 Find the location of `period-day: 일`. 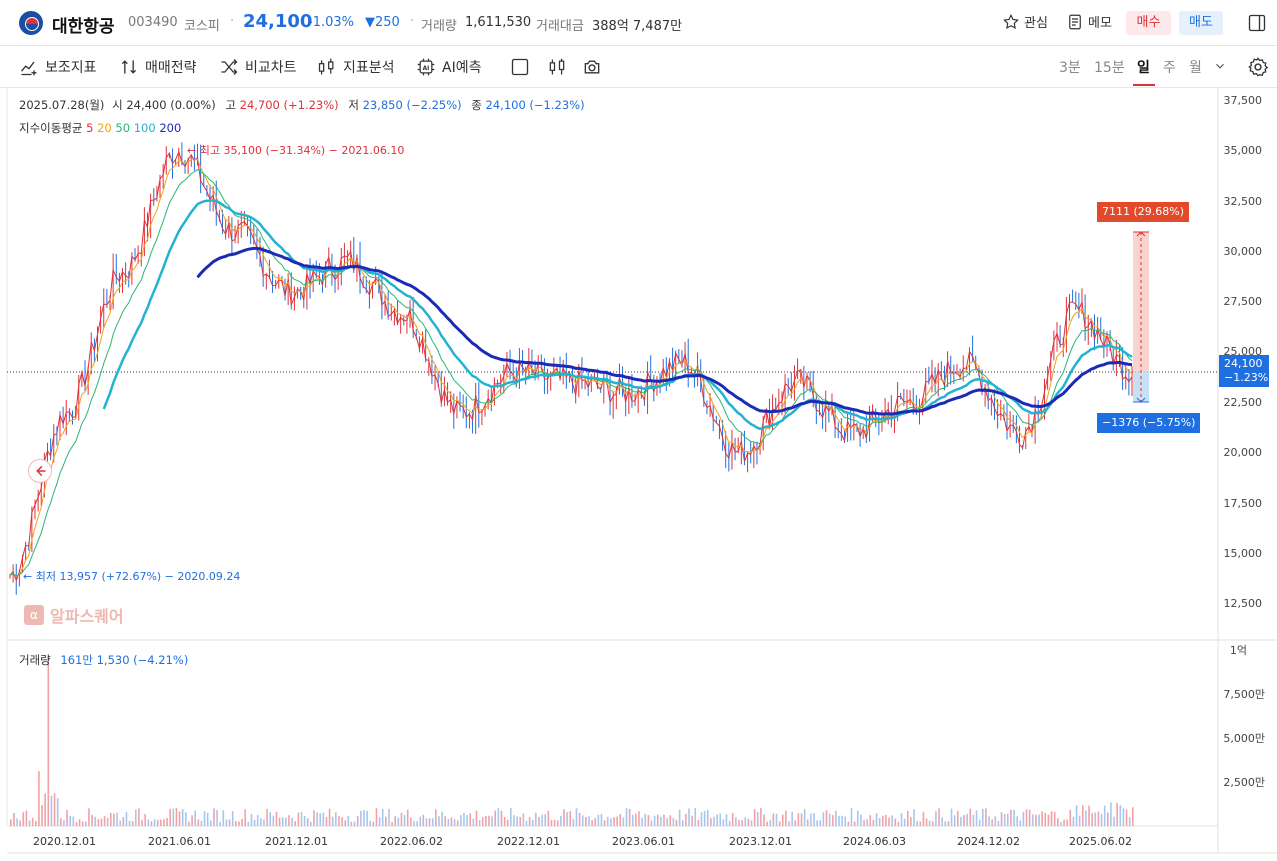

period-day: 일 is located at coordinates (1143, 67).